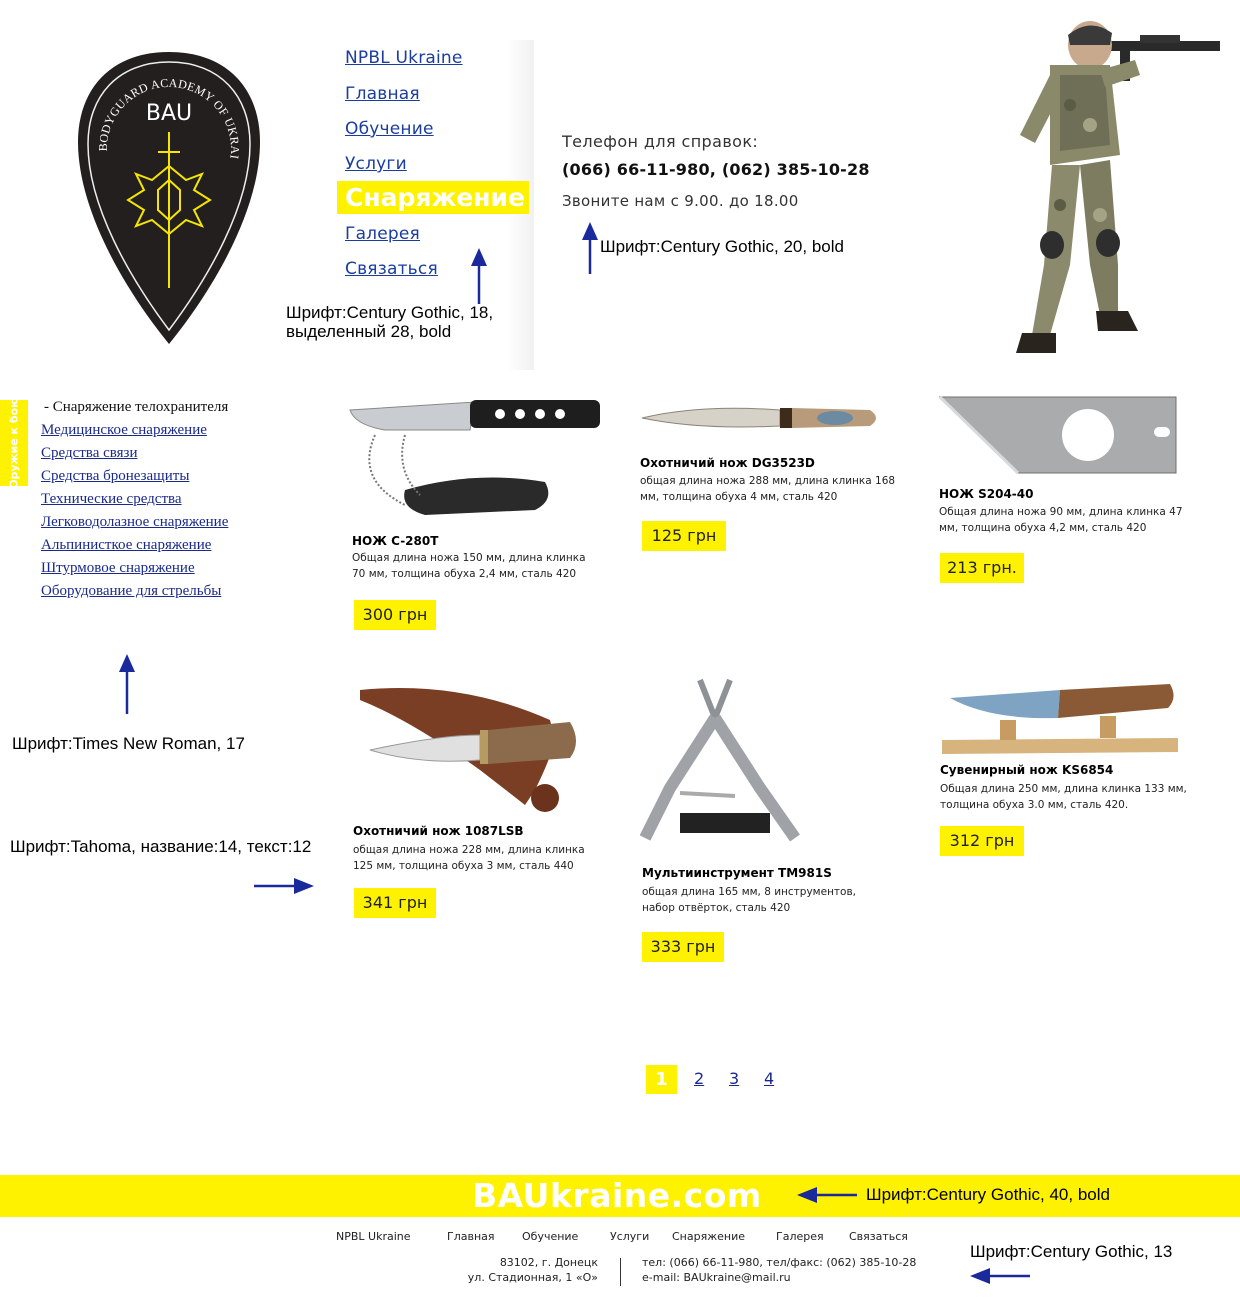  Describe the element at coordinates (136, 407) in the screenshot. I see `category-heading: - Снаряжение телохранителя` at that location.